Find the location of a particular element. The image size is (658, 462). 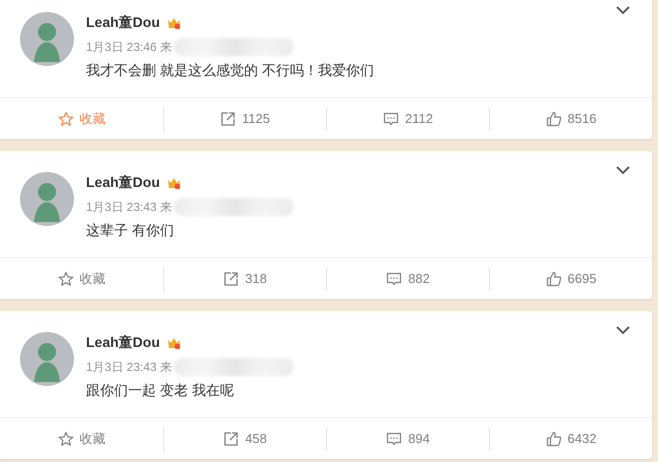

like-button: 6432 is located at coordinates (571, 438).